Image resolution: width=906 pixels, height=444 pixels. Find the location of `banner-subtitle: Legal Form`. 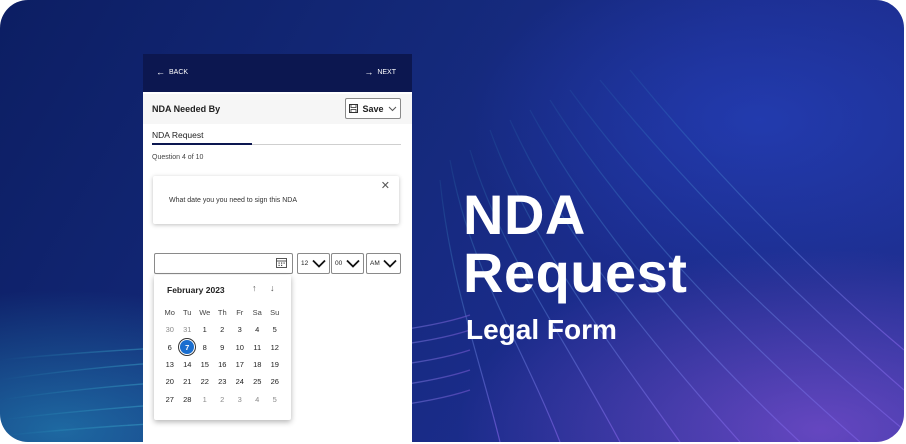

banner-subtitle: Legal Form is located at coordinates (541, 329).